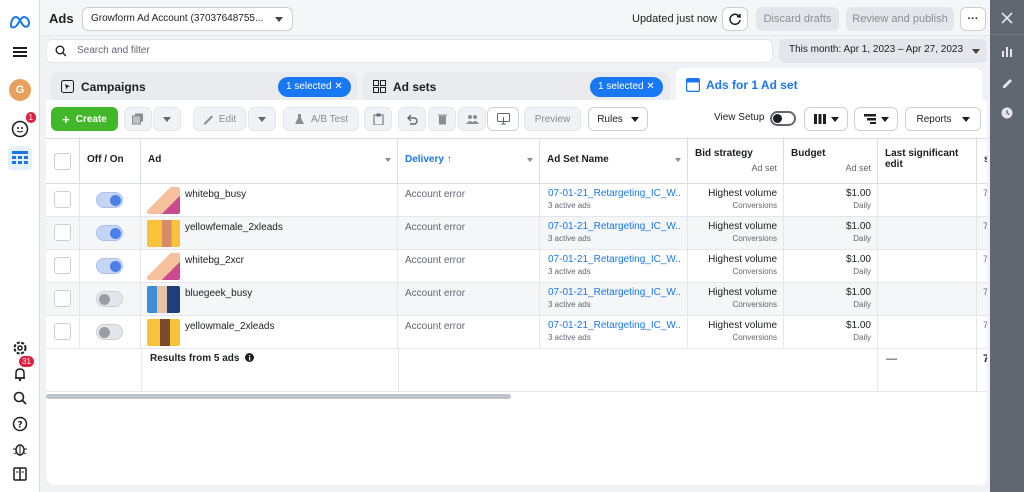 This screenshot has width=1024, height=492. I want to click on col-last-edit: Last significant edit, so click(927, 161).